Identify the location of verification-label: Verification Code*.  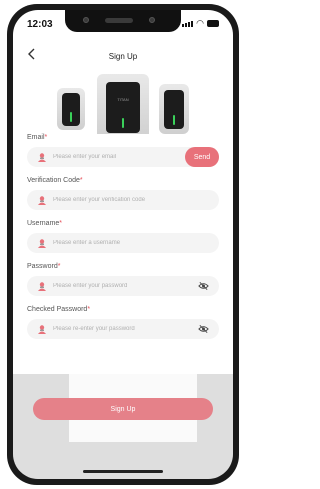
(55, 180).